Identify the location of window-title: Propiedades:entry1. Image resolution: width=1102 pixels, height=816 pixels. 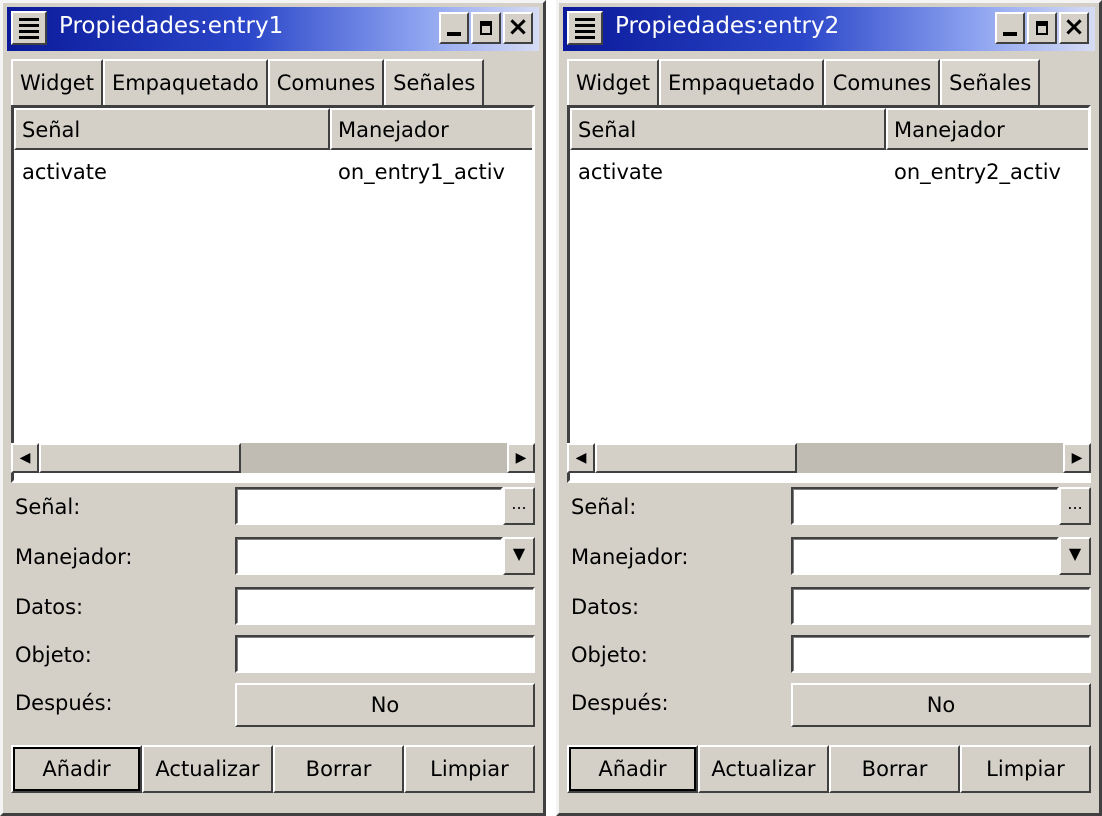
(171, 26).